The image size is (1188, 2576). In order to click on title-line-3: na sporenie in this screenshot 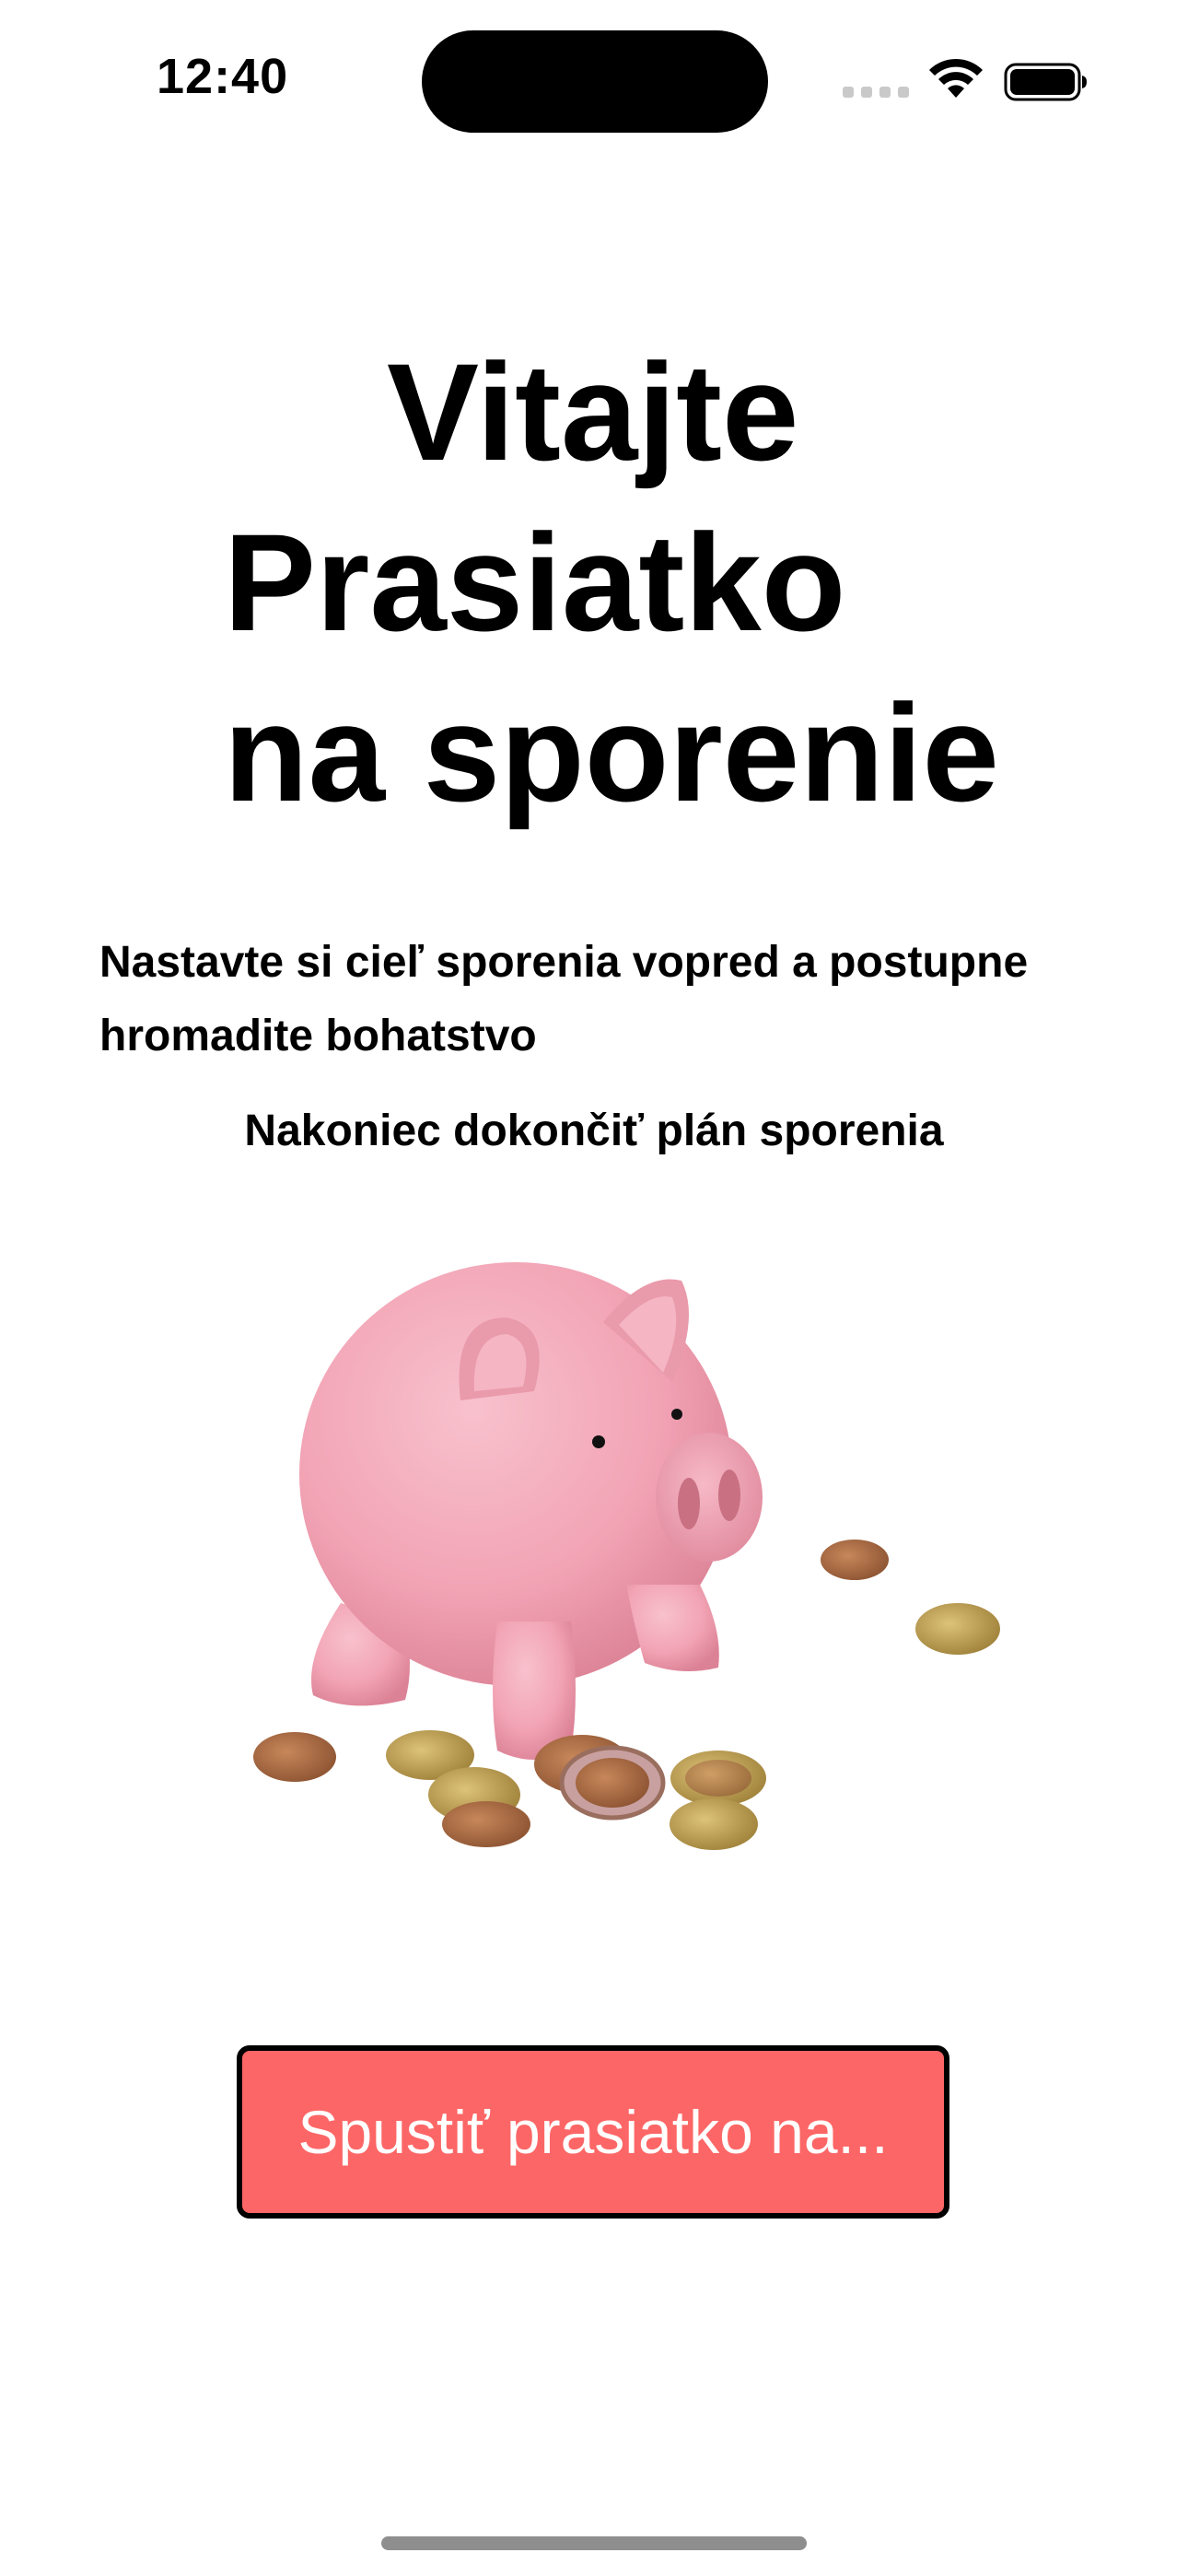, I will do `click(611, 752)`.